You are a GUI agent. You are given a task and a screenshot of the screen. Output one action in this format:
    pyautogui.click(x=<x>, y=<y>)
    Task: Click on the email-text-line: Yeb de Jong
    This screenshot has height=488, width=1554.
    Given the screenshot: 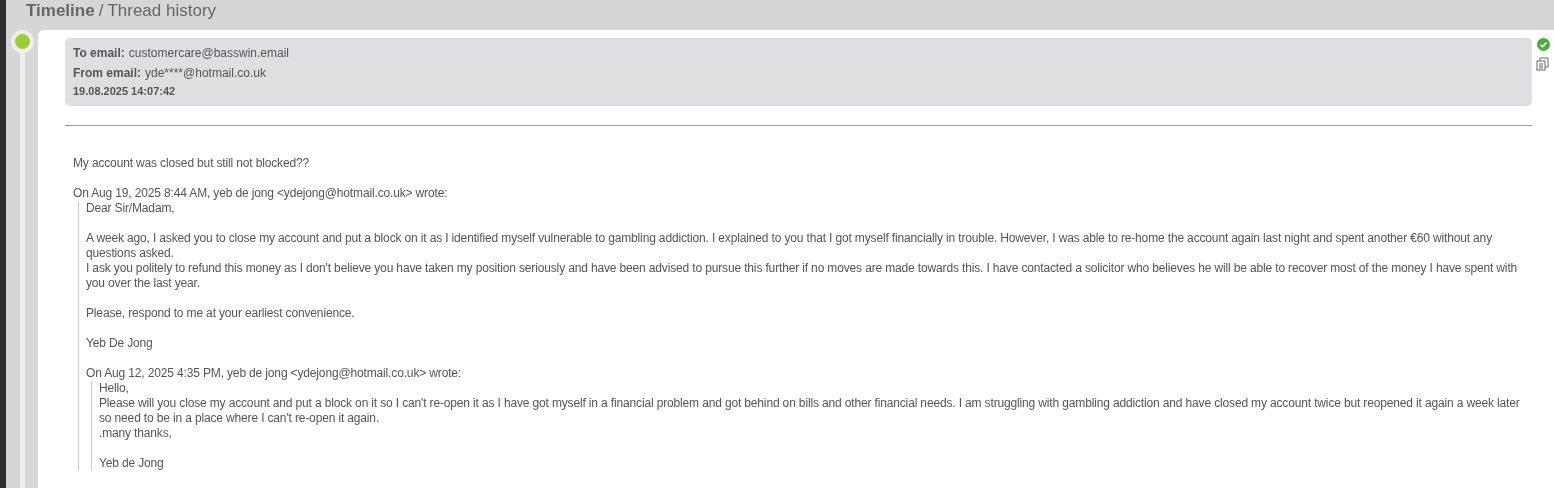 What is the action you would take?
    pyautogui.click(x=132, y=463)
    